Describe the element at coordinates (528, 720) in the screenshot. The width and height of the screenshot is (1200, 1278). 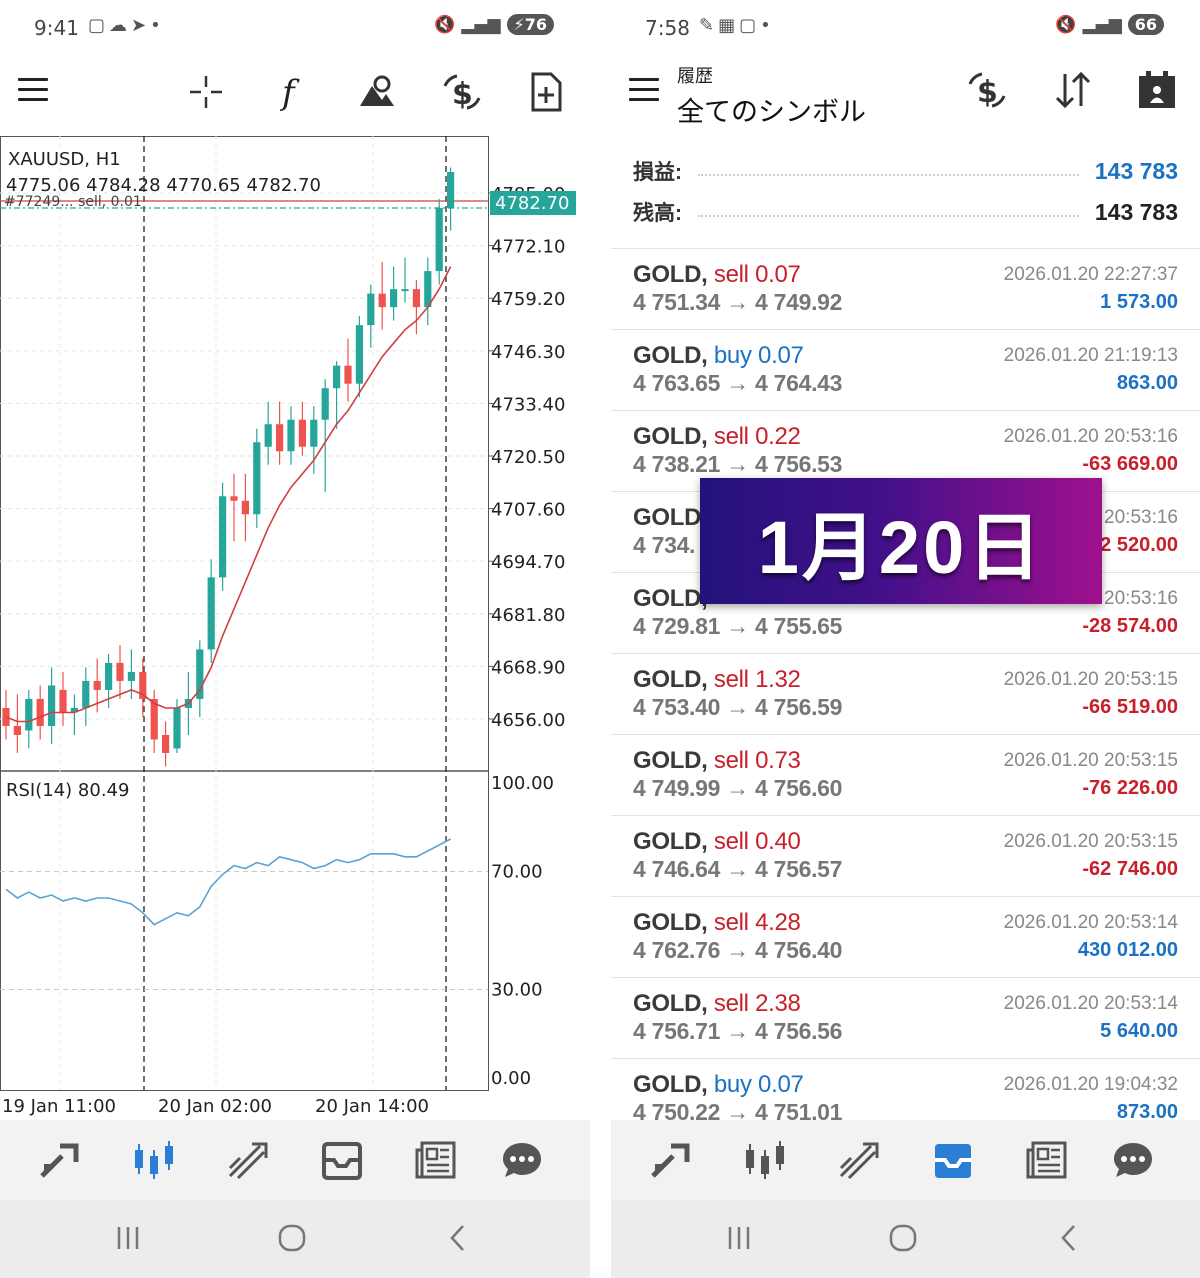
I see `price-tick-label: 4656.00` at that location.